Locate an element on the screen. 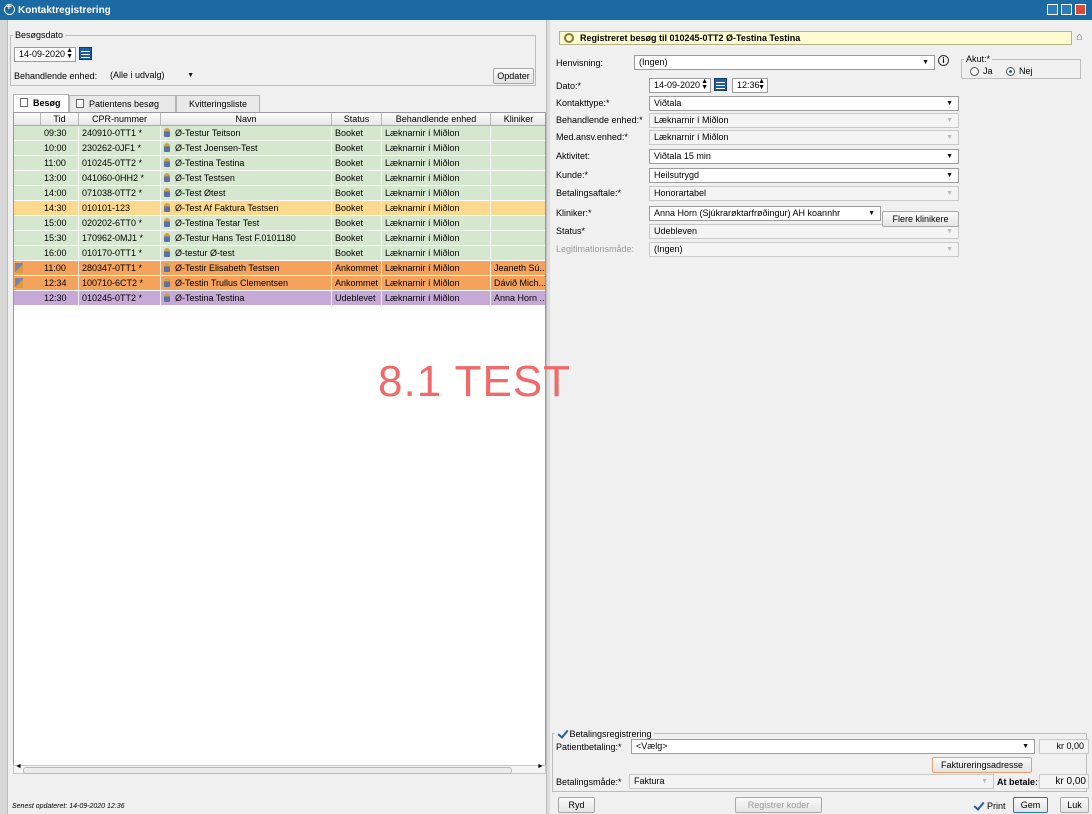 The image size is (1092, 814). visit-date-input: 14-09-2020 ▲ ▼ is located at coordinates (45, 54).